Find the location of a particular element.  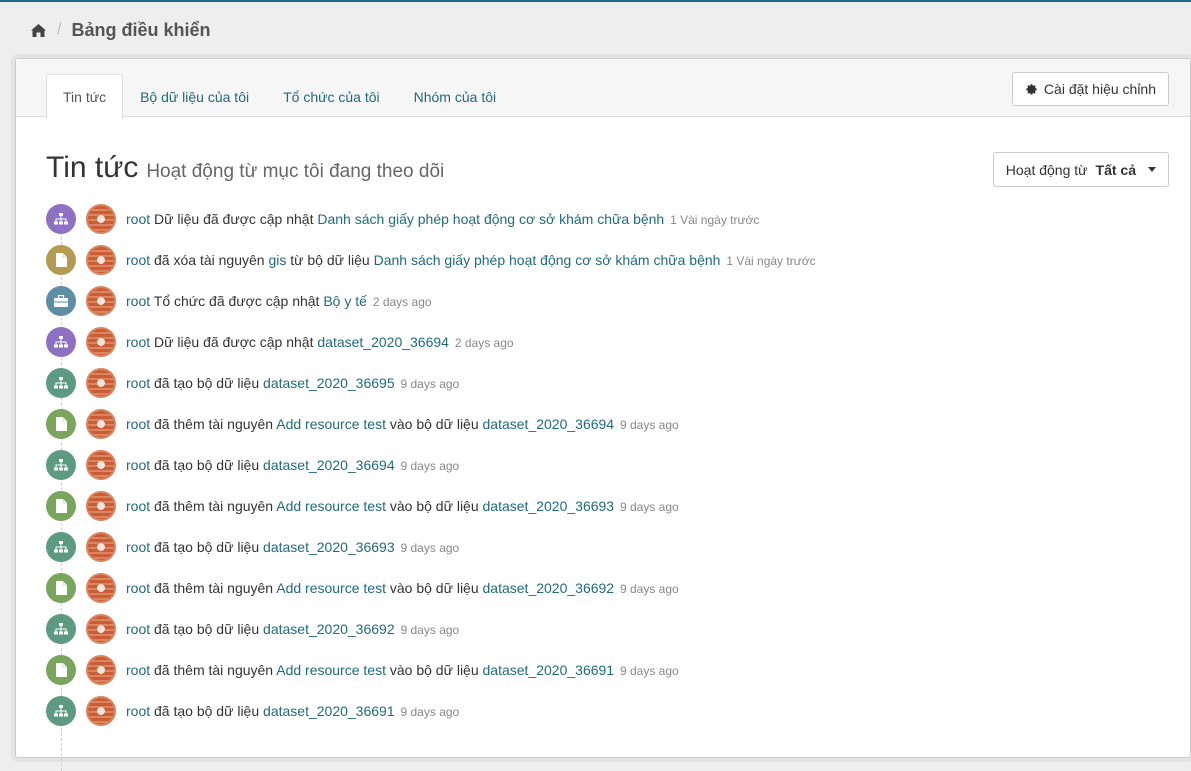

tab-0: Tin tức is located at coordinates (85, 96).